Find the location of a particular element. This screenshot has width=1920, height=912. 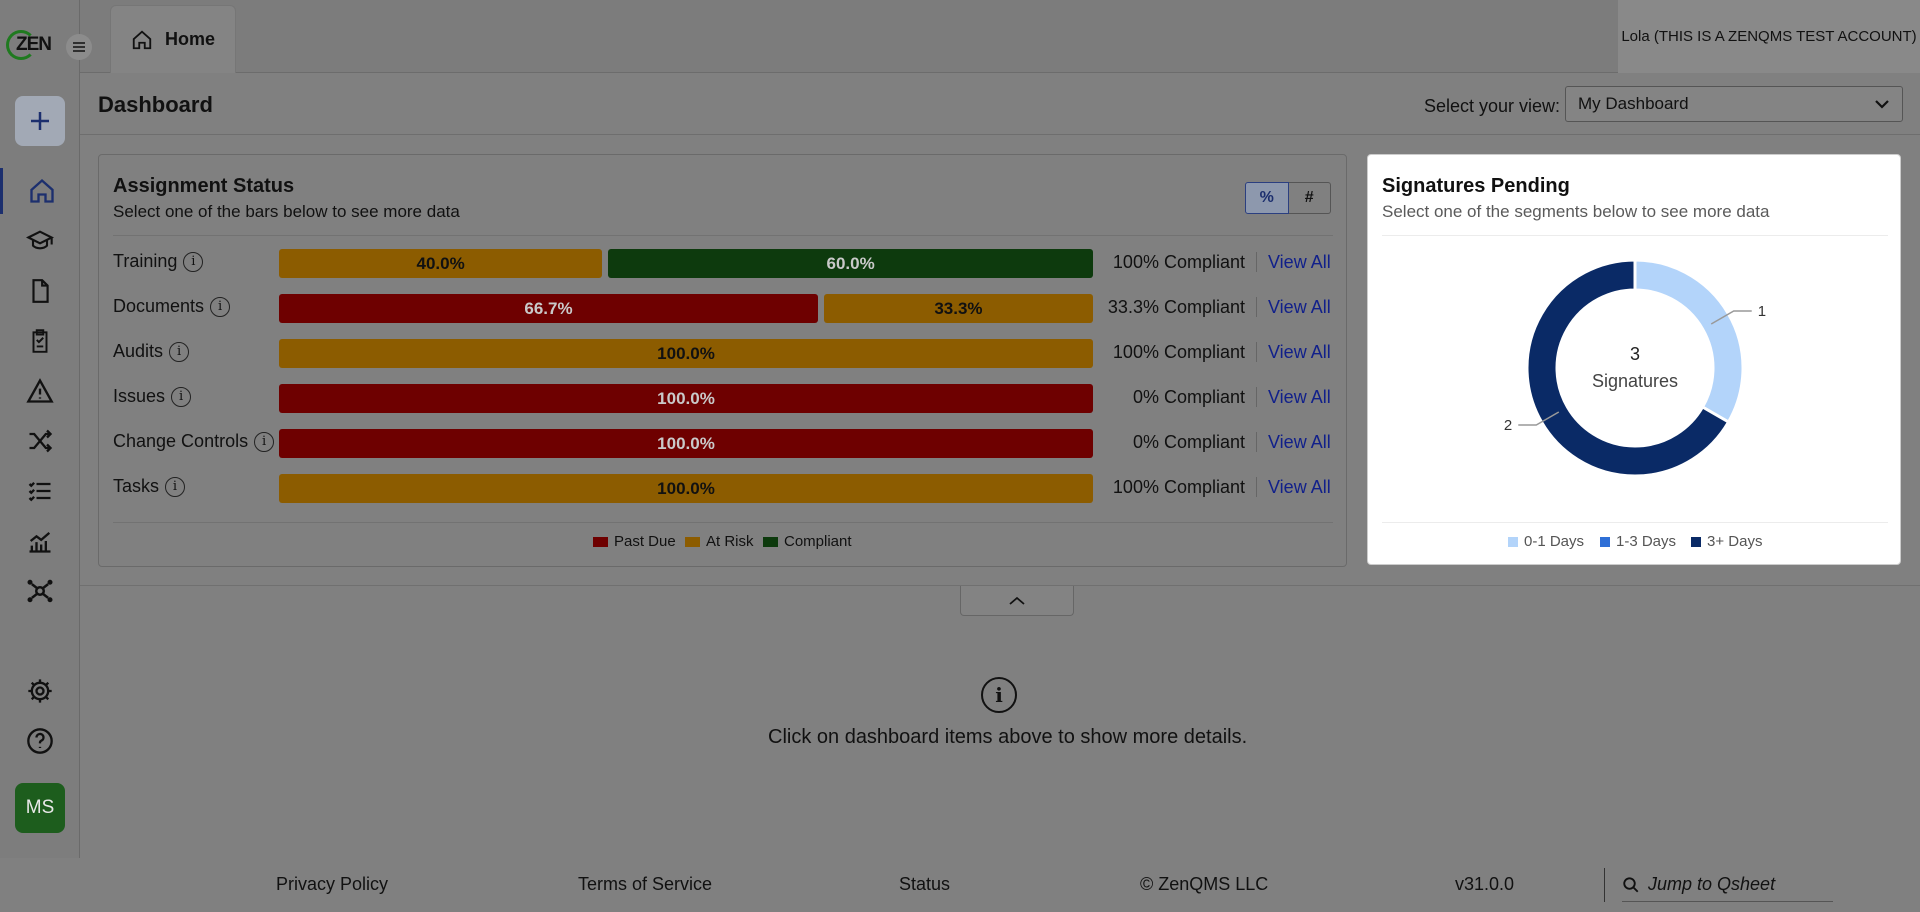

count-toggle-button: # is located at coordinates (1309, 198).